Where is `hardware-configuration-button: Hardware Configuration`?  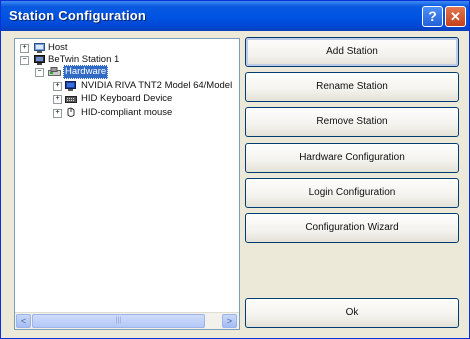 hardware-configuration-button: Hardware Configuration is located at coordinates (352, 158).